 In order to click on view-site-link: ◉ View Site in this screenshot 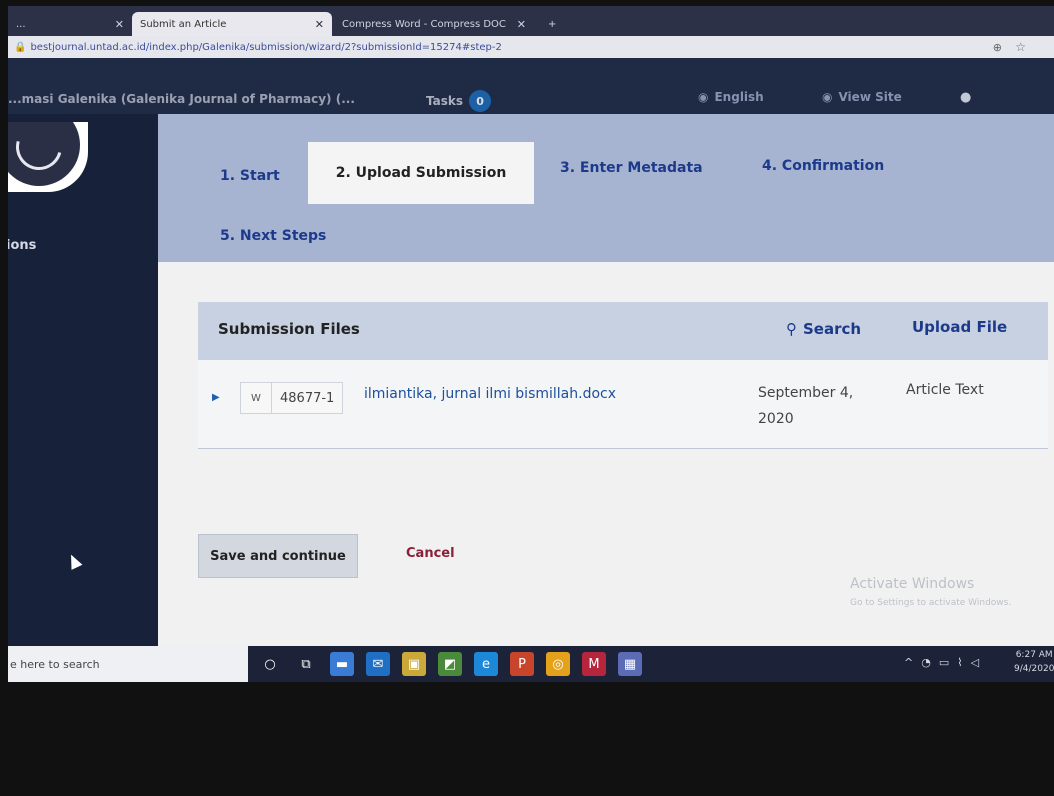, I will do `click(862, 97)`.